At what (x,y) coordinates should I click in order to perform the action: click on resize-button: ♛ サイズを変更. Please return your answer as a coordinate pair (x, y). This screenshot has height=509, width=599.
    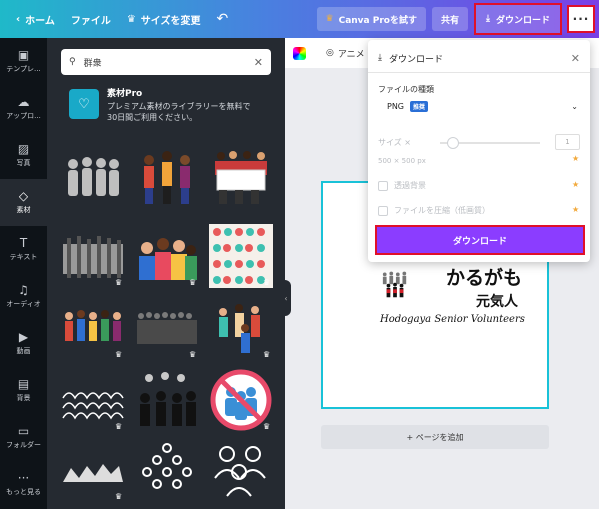
    Looking at the image, I should click on (164, 19).